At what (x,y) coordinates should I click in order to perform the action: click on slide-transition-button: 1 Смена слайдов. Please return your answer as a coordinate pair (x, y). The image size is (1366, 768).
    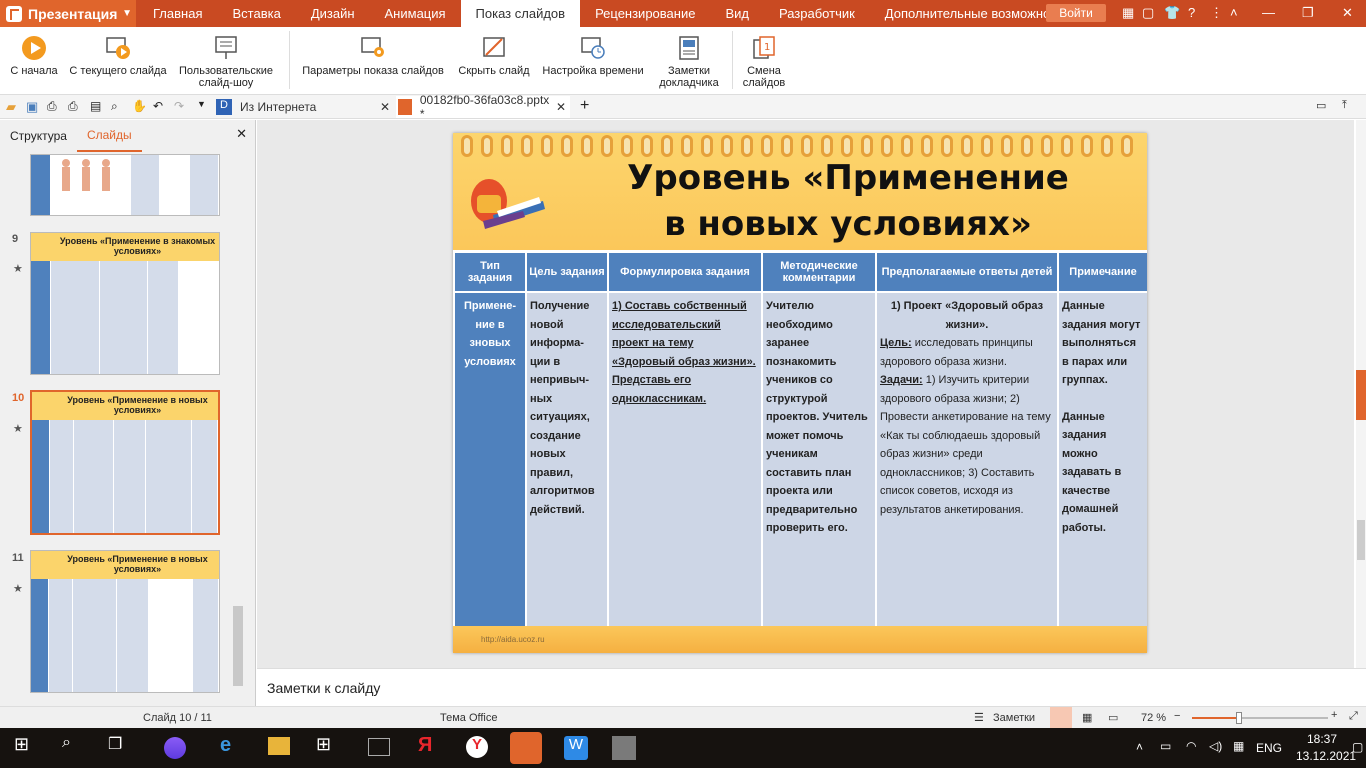
    Looking at the image, I should click on (764, 61).